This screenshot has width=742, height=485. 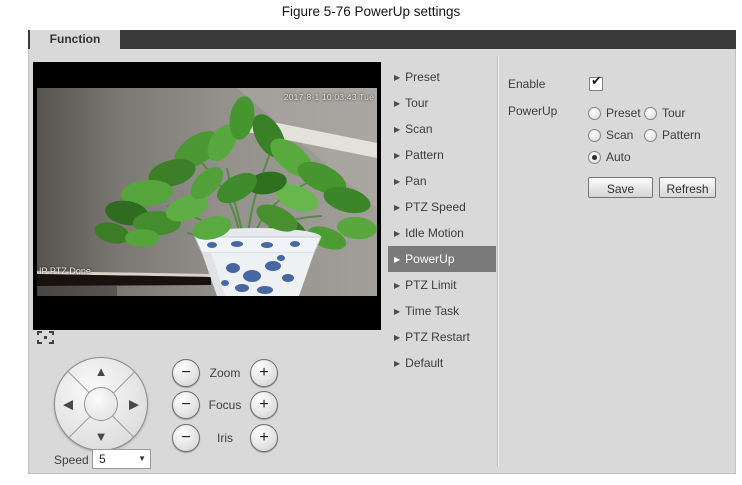 What do you see at coordinates (432, 311) in the screenshot?
I see `menu-item-label: Time Task` at bounding box center [432, 311].